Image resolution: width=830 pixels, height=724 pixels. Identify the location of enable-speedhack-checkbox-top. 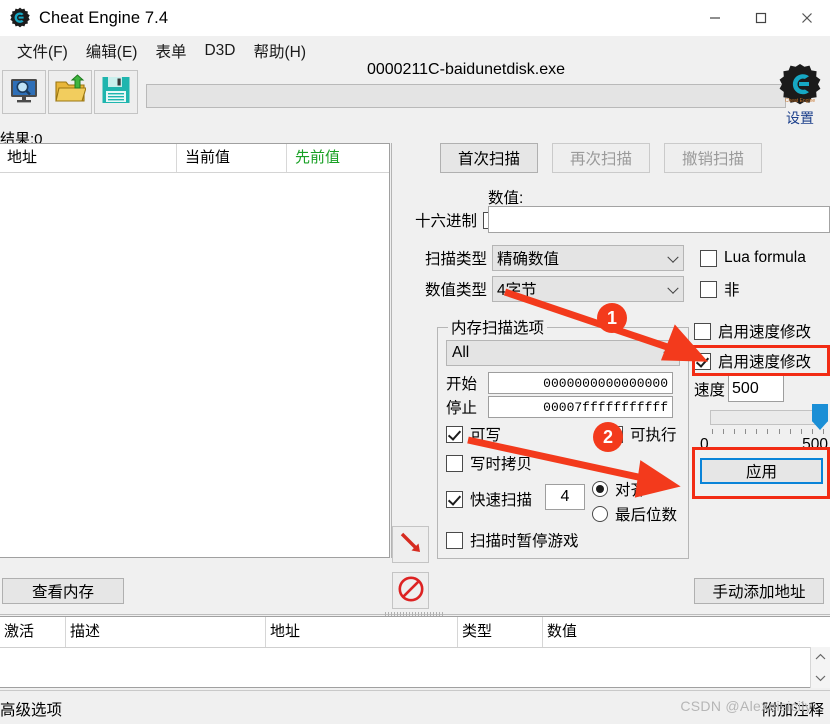
(702, 331).